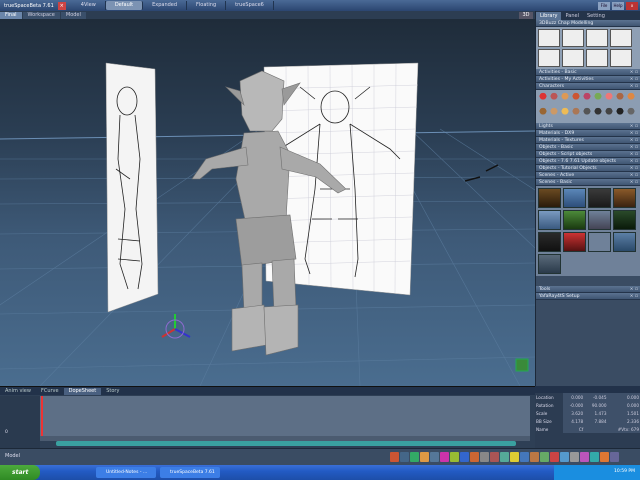  I want to click on close-icon: ×, so click(61, 5).